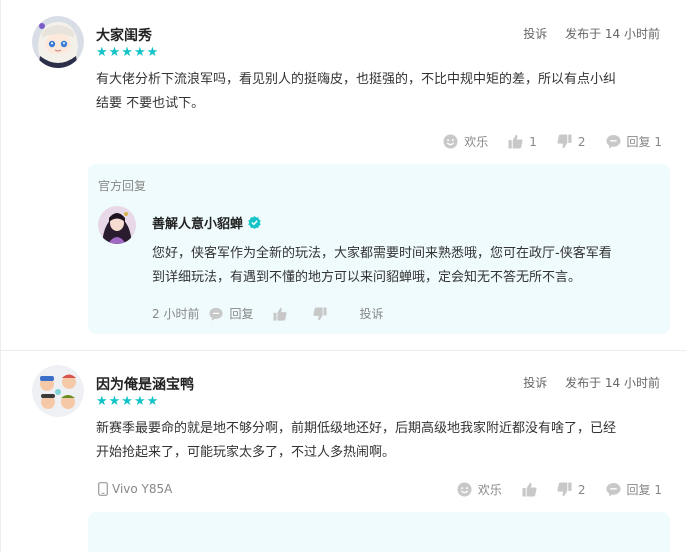 The width and height of the screenshot is (686, 552). I want to click on username: 因为俺是涵宝鸭, so click(145, 384).